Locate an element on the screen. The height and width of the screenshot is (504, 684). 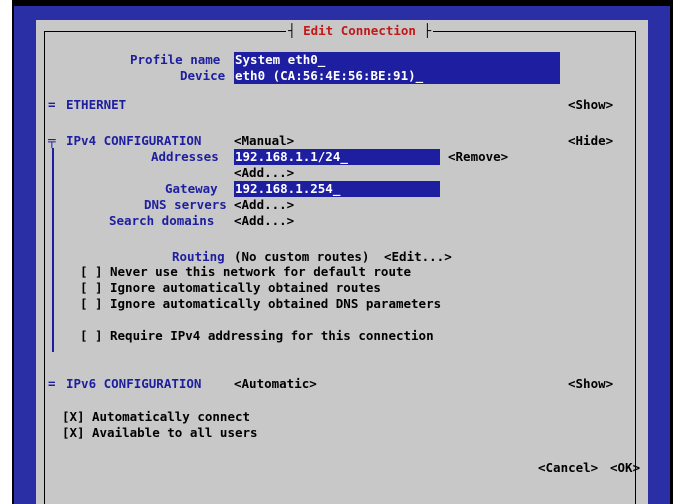
title-bar-left: ┤ is located at coordinates (296, 30).